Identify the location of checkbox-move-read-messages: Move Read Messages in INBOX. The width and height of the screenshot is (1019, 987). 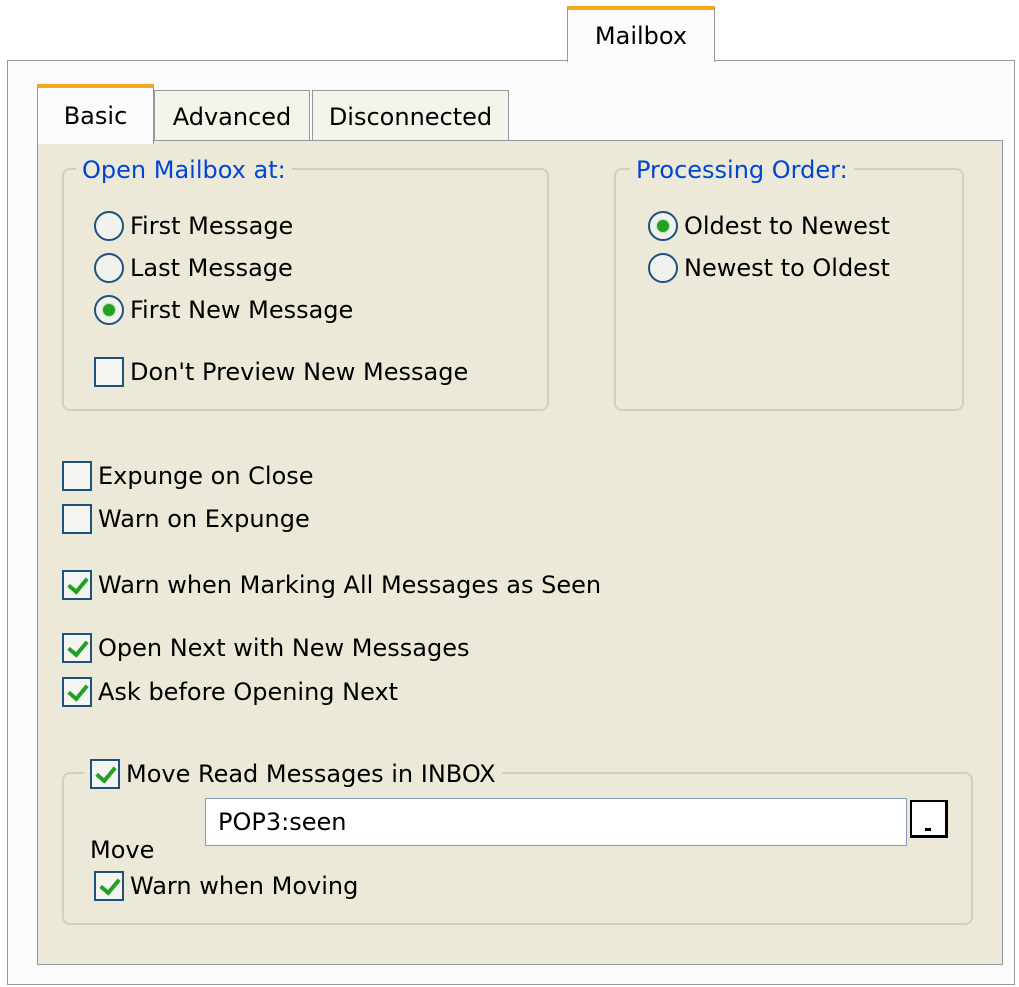
(293, 774).